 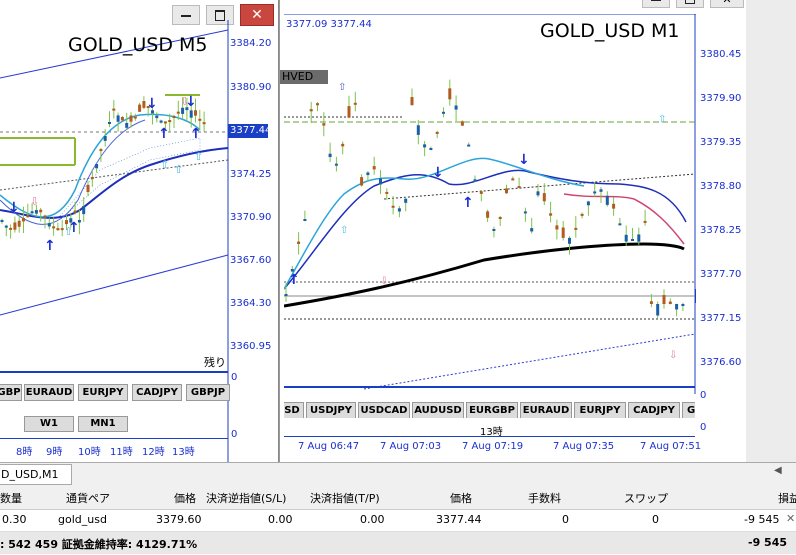 What do you see at coordinates (246, 498) in the screenshot?
I see `col-header: 決済逆指値(S/L)` at bounding box center [246, 498].